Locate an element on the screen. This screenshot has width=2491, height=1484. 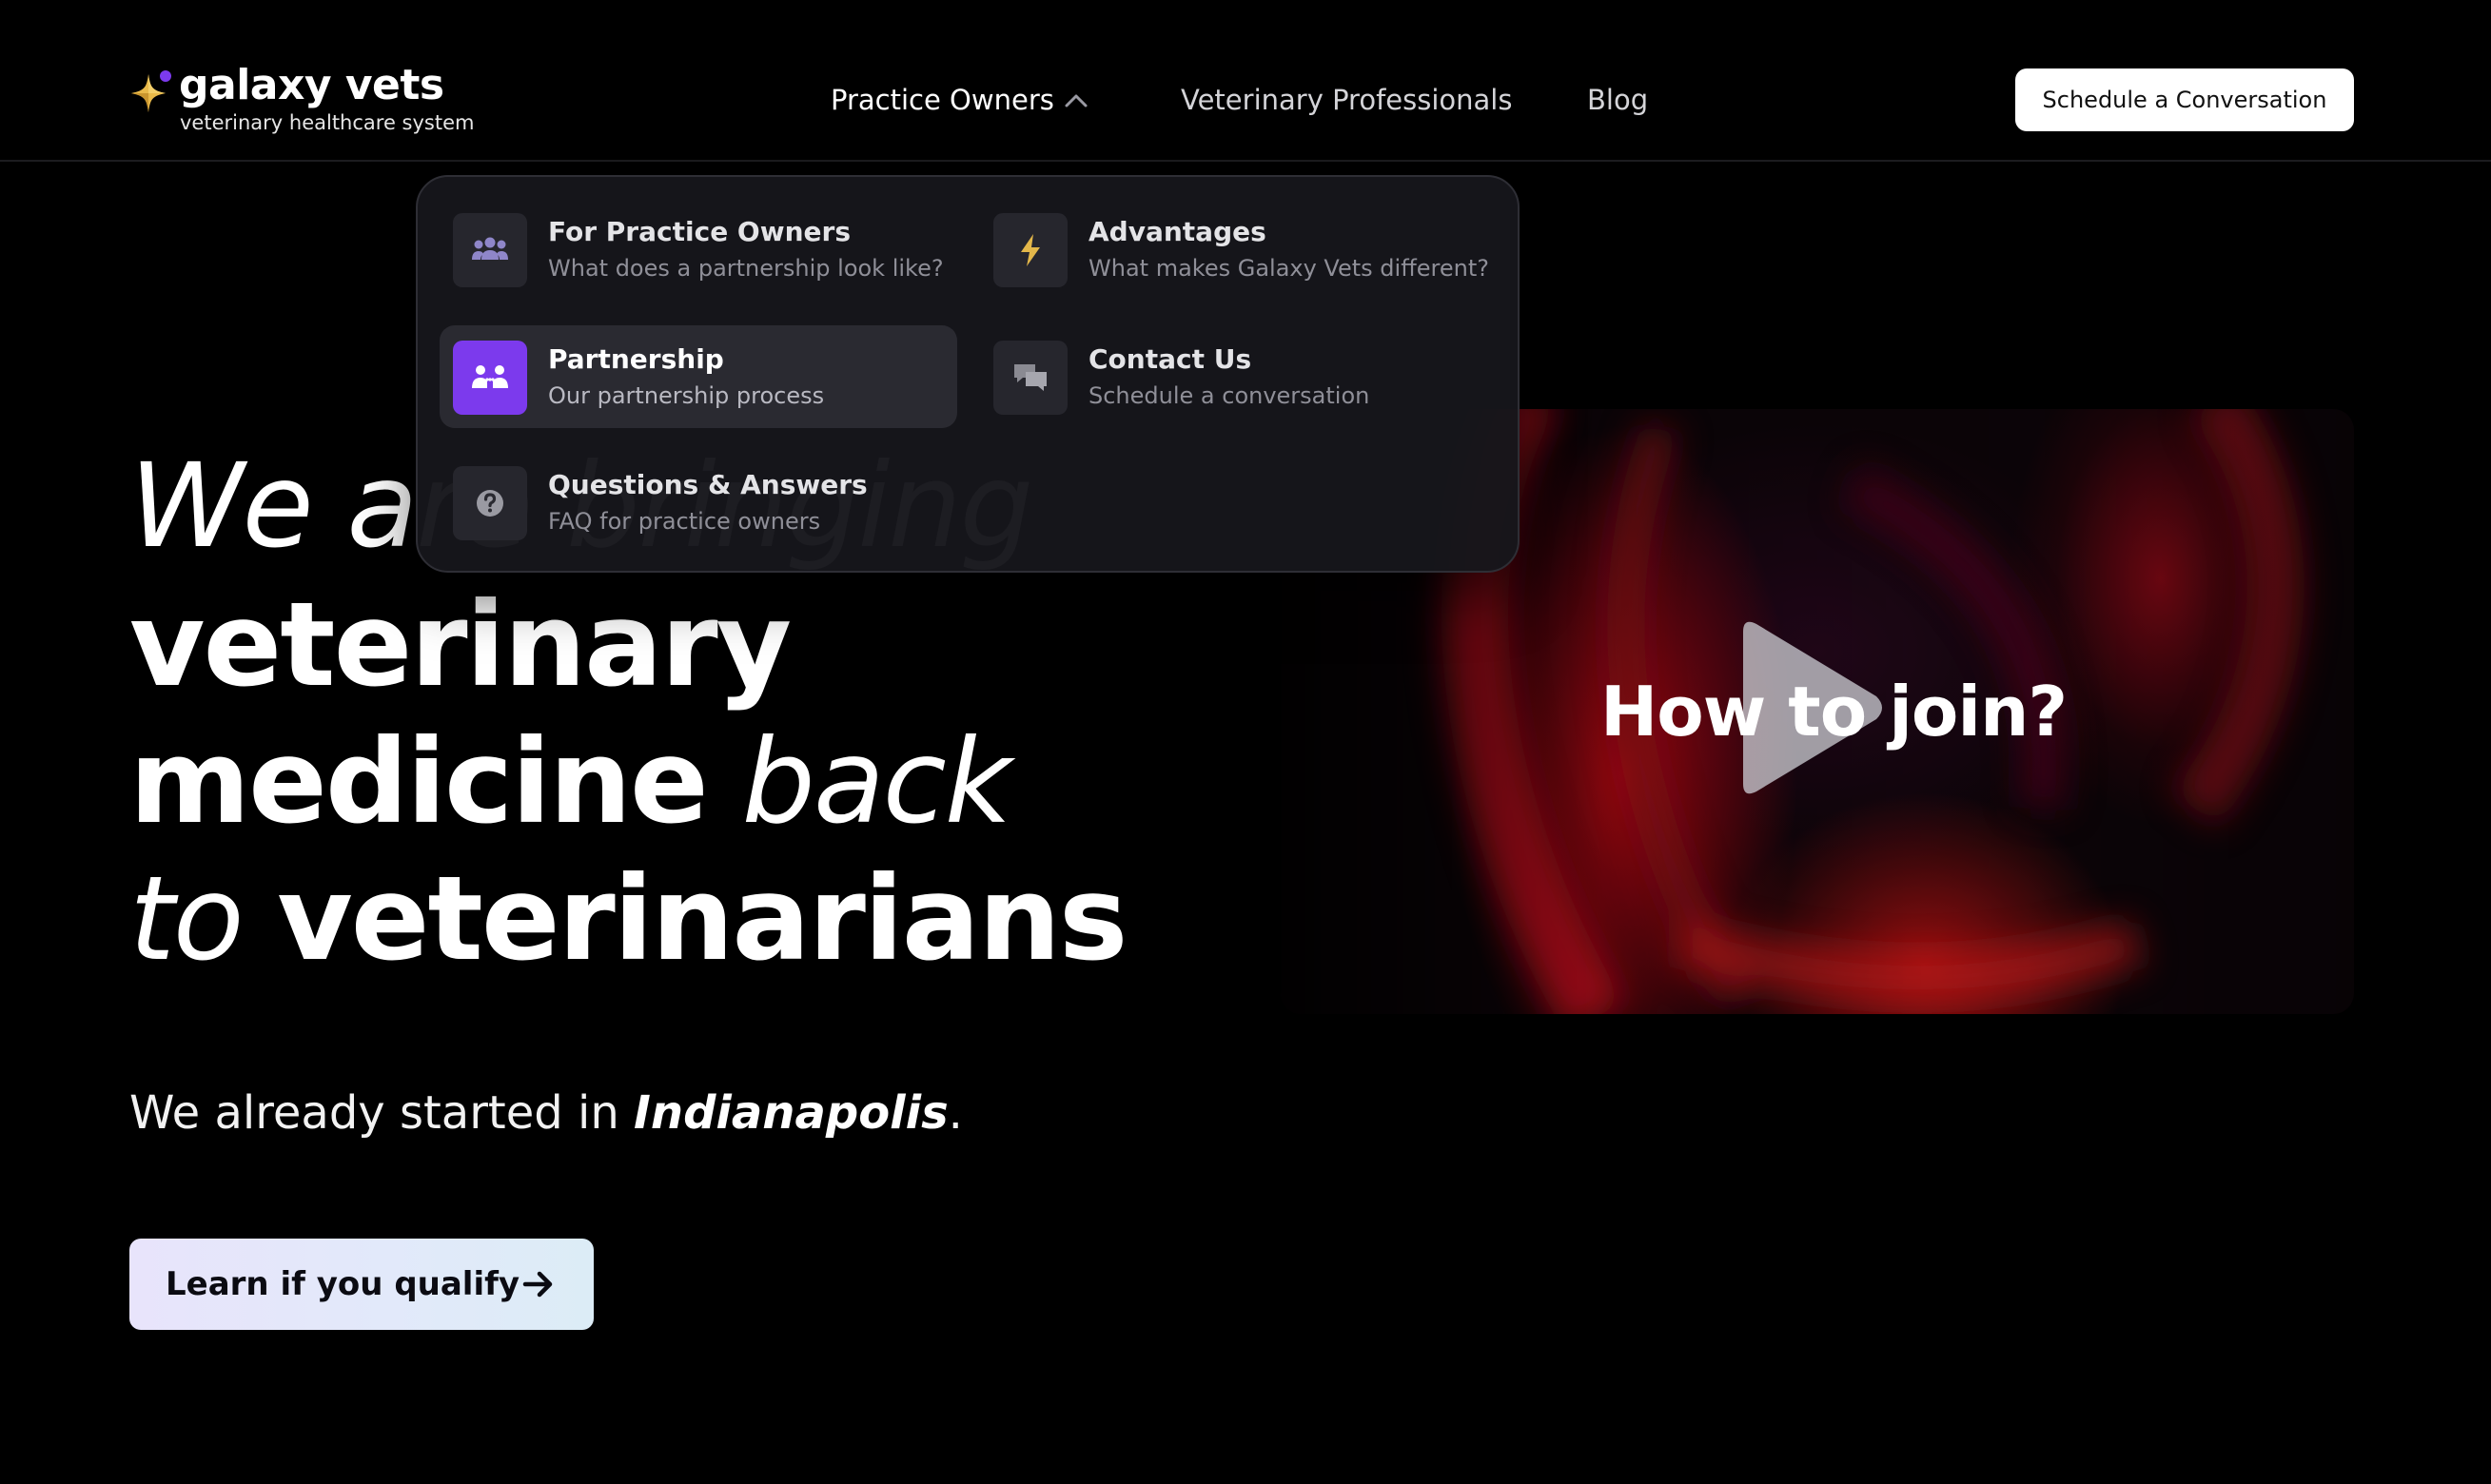
dropdown-item-desc: Schedule a conversation is located at coordinates (1229, 395).